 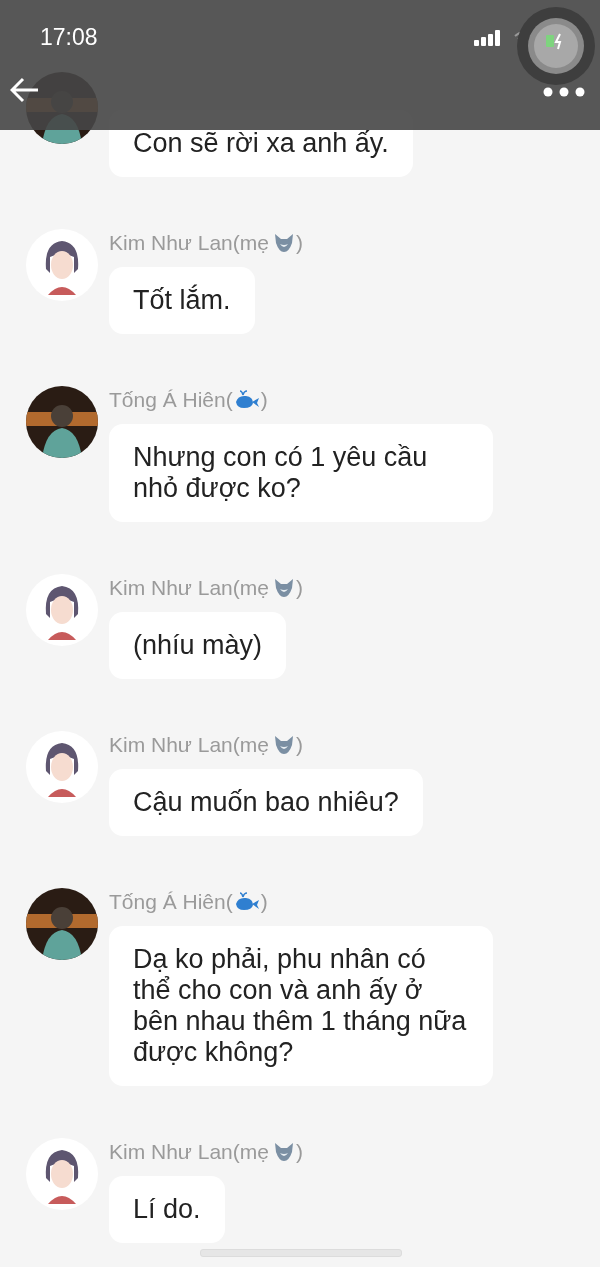 What do you see at coordinates (564, 92) in the screenshot?
I see `more-options-icon` at bounding box center [564, 92].